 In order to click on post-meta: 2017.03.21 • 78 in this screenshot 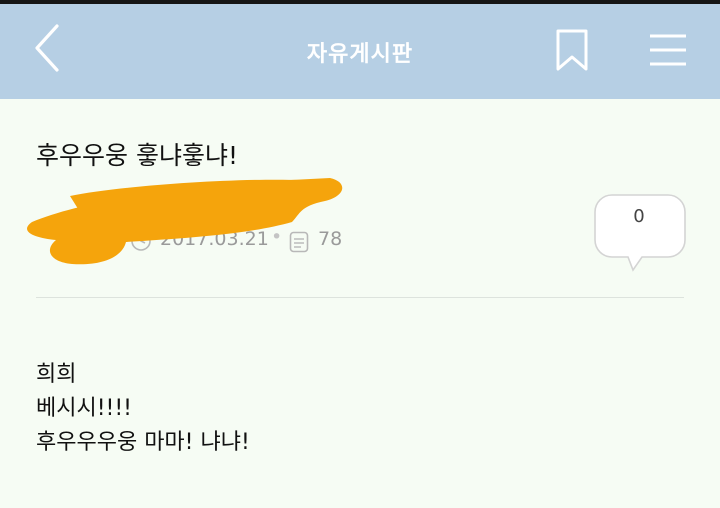, I will do `click(236, 240)`.